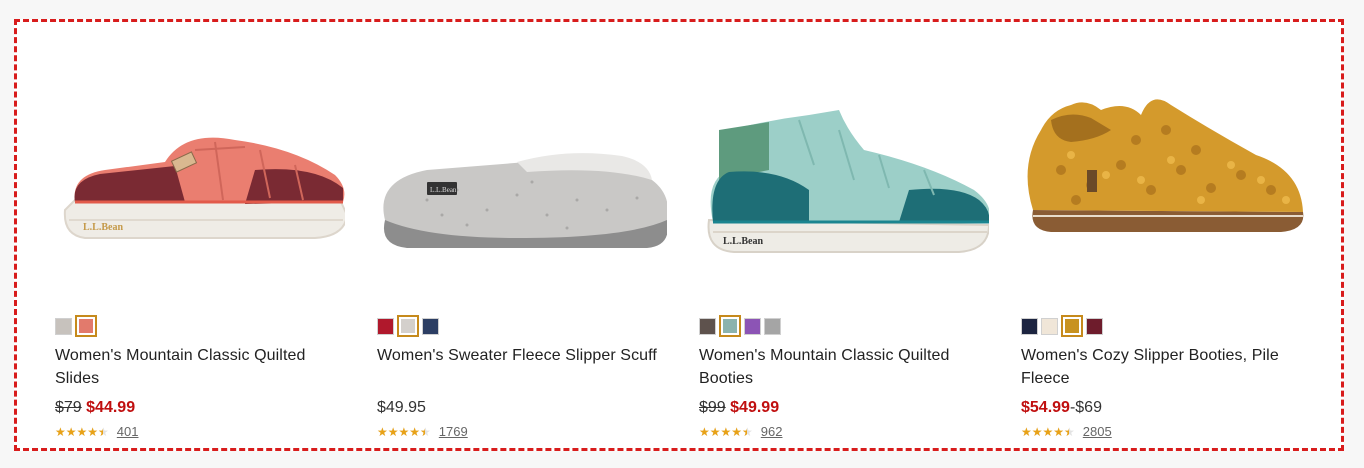 This screenshot has width=1364, height=468. What do you see at coordinates (1165, 165) in the screenshot?
I see `gold-pile-fleece-bootie-image` at bounding box center [1165, 165].